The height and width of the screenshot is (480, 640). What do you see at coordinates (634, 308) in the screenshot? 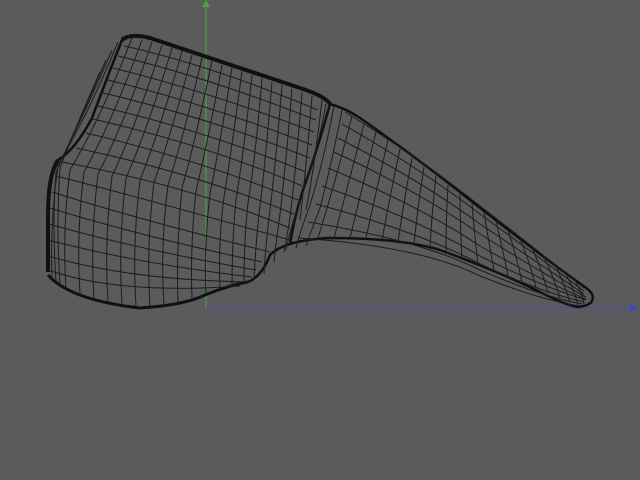
I see `x-axis-arrow-icon` at bounding box center [634, 308].